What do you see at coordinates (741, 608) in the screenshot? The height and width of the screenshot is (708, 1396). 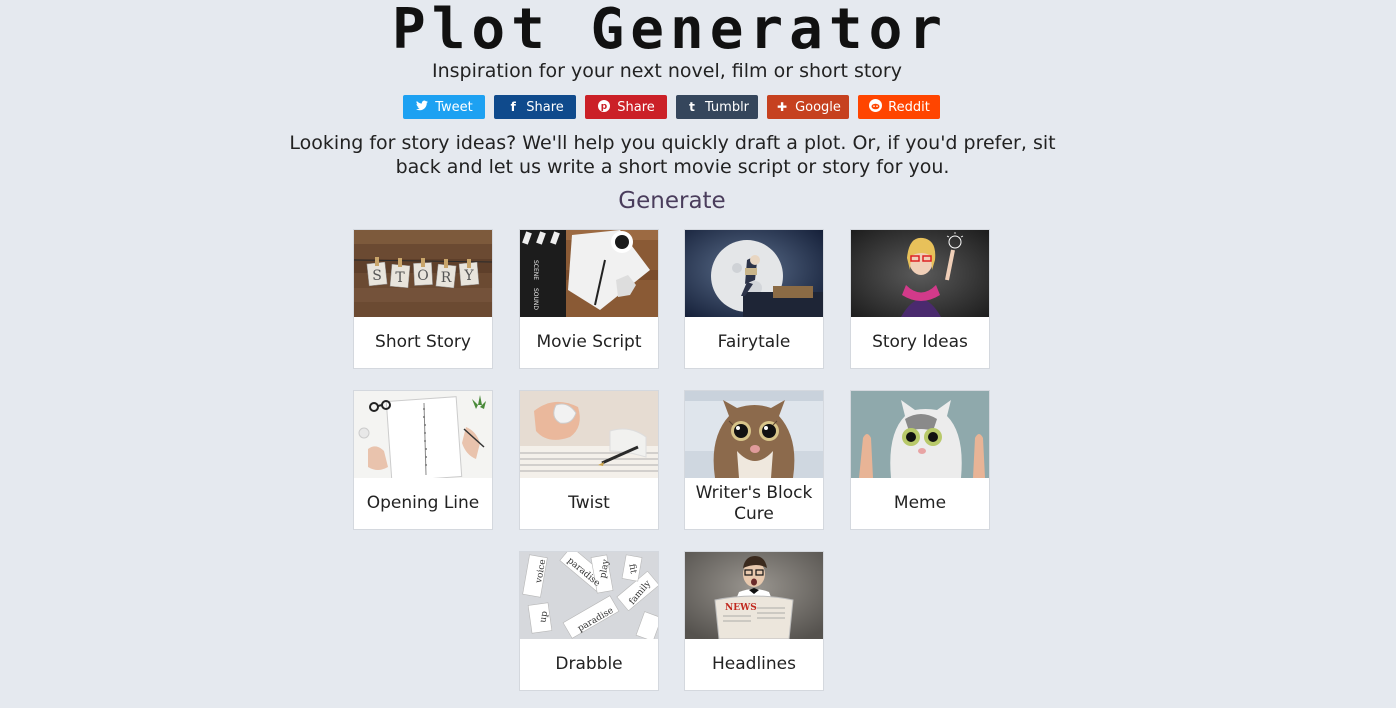 I see `svg-text: NEWS` at bounding box center [741, 608].